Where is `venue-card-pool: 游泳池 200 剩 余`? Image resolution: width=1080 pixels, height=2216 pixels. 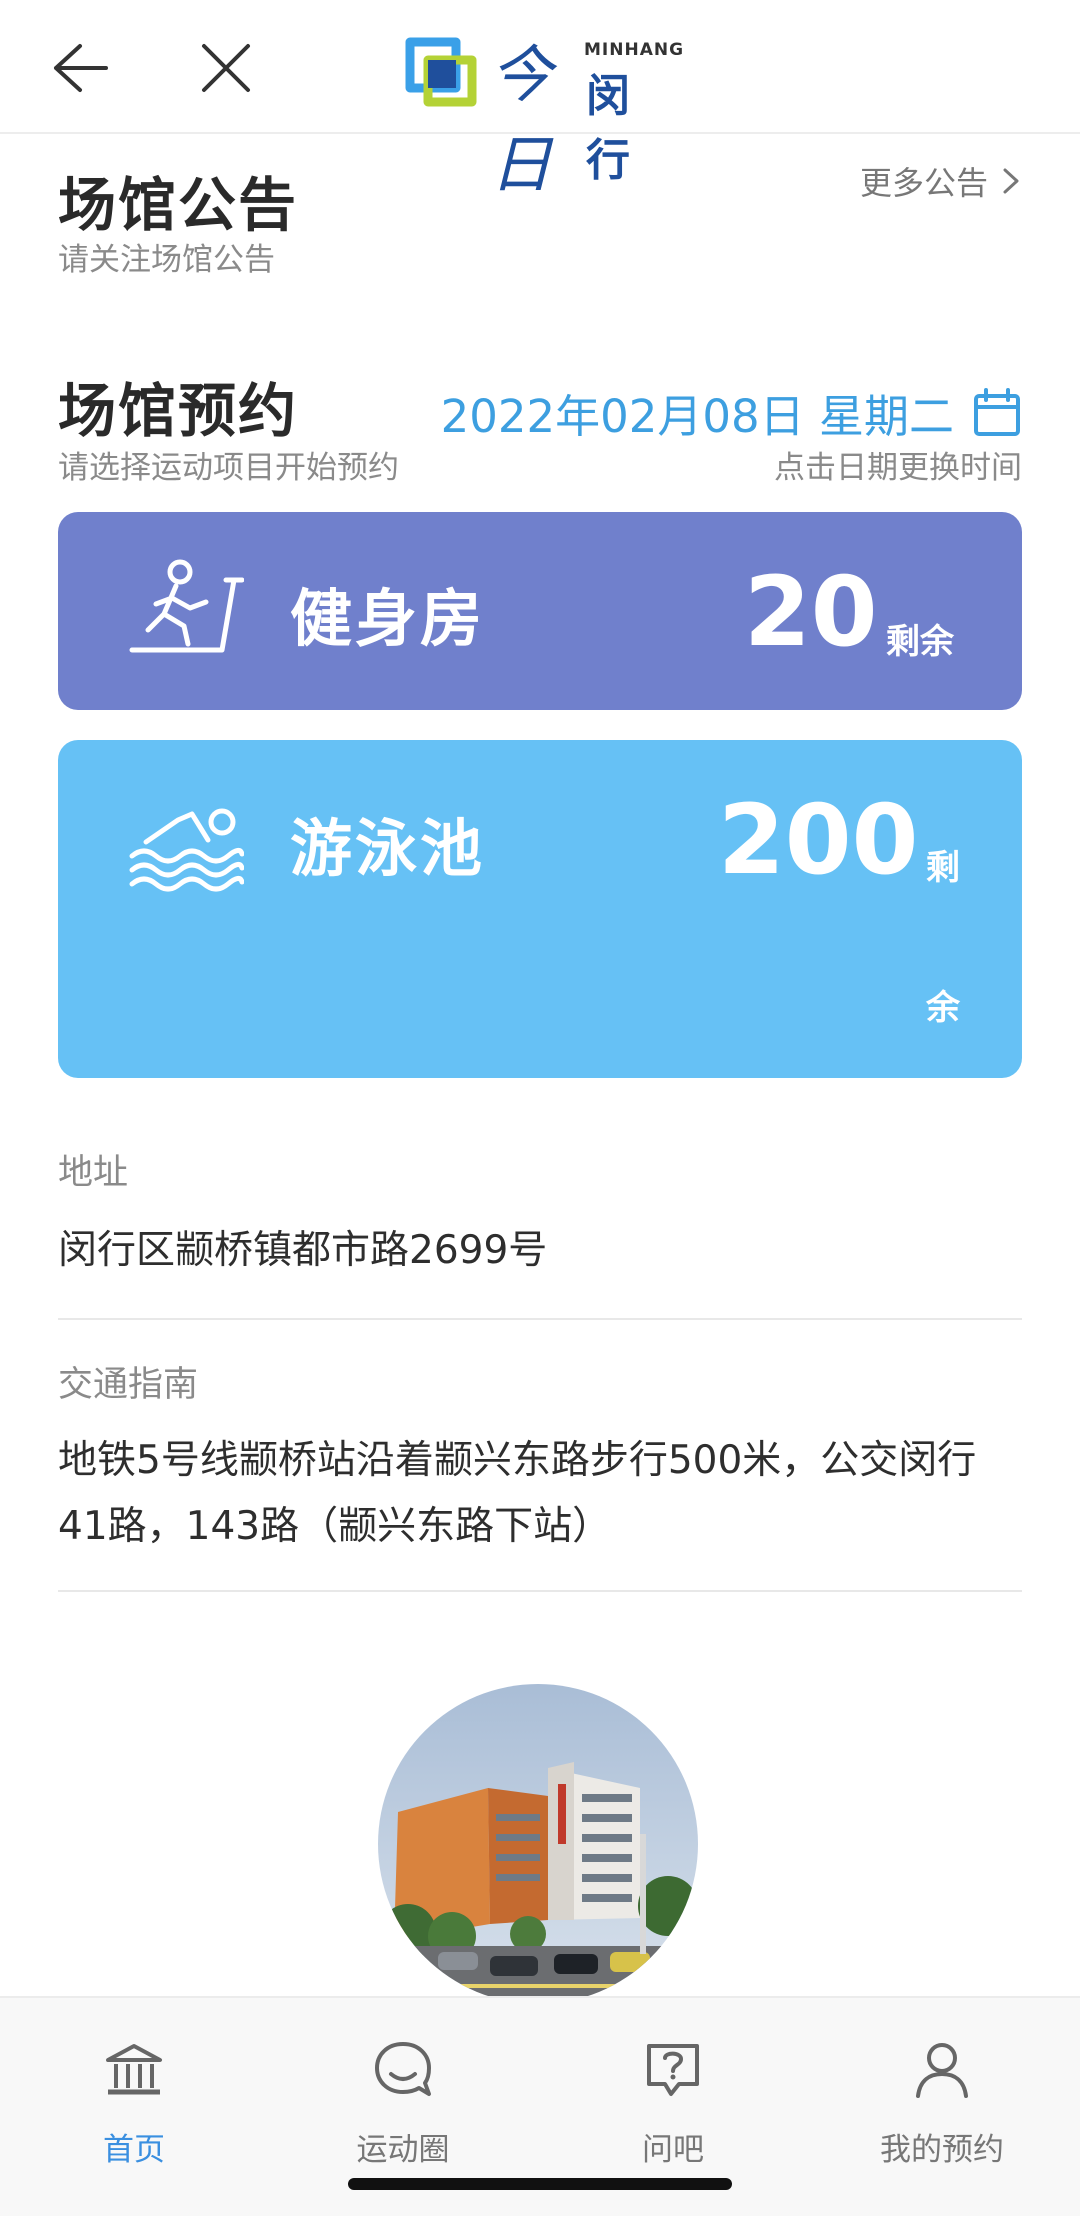 venue-card-pool: 游泳池 200 剩 余 is located at coordinates (540, 909).